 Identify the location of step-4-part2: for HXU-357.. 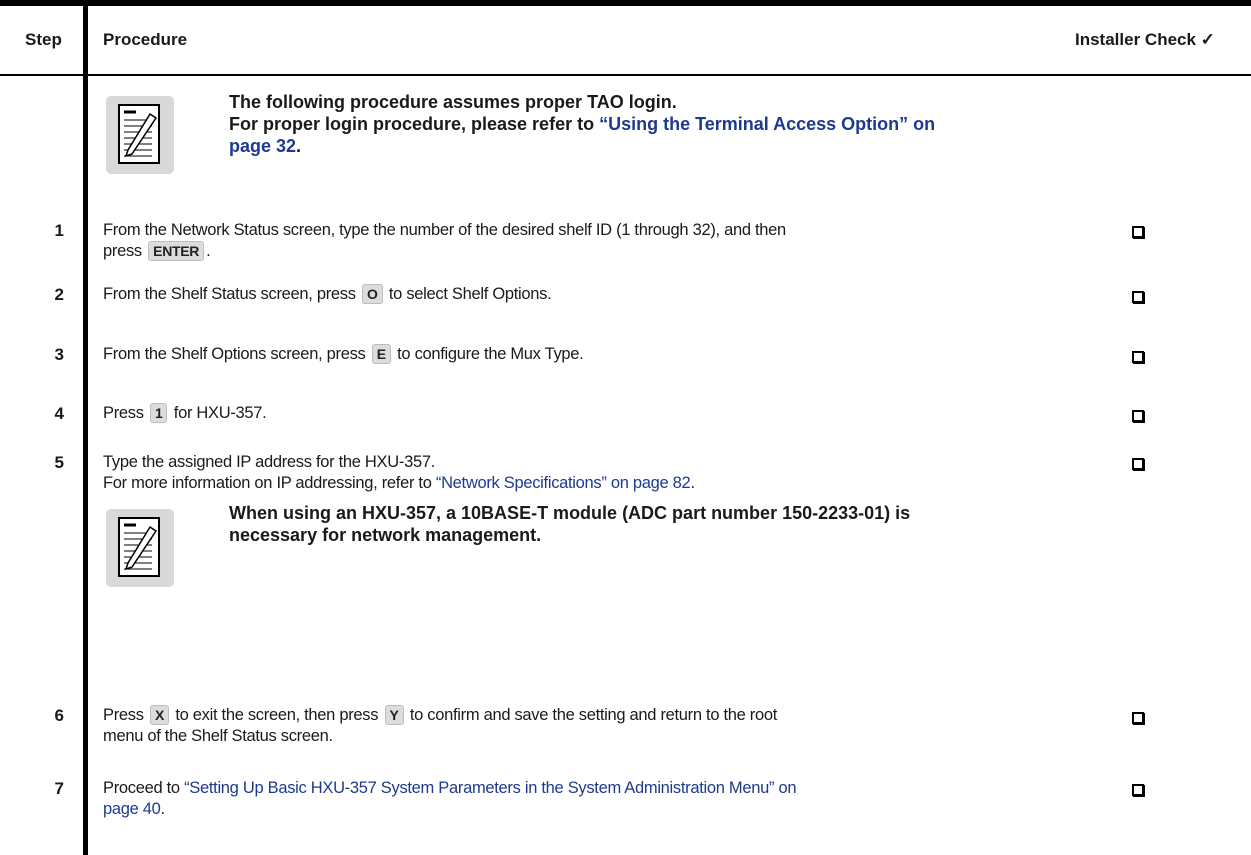
(220, 413).